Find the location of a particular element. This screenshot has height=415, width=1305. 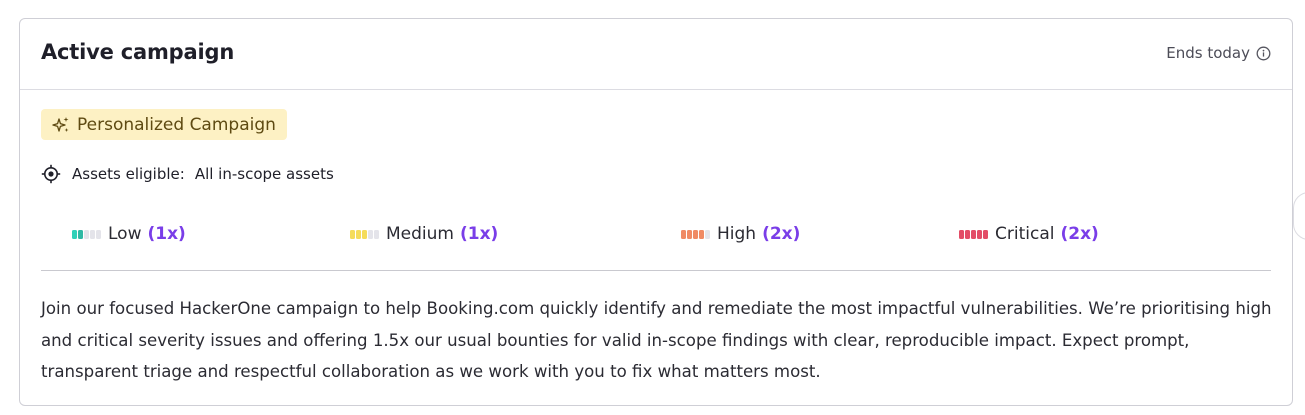

personalized-campaign-badge: Personalized Campaign is located at coordinates (164, 124).